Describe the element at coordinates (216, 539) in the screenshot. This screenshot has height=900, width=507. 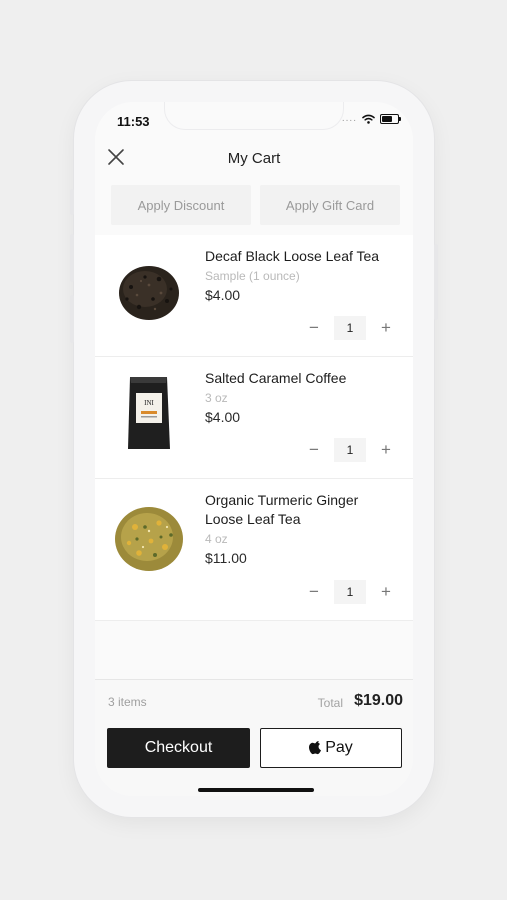
I see `item-variant: 4 oz` at that location.